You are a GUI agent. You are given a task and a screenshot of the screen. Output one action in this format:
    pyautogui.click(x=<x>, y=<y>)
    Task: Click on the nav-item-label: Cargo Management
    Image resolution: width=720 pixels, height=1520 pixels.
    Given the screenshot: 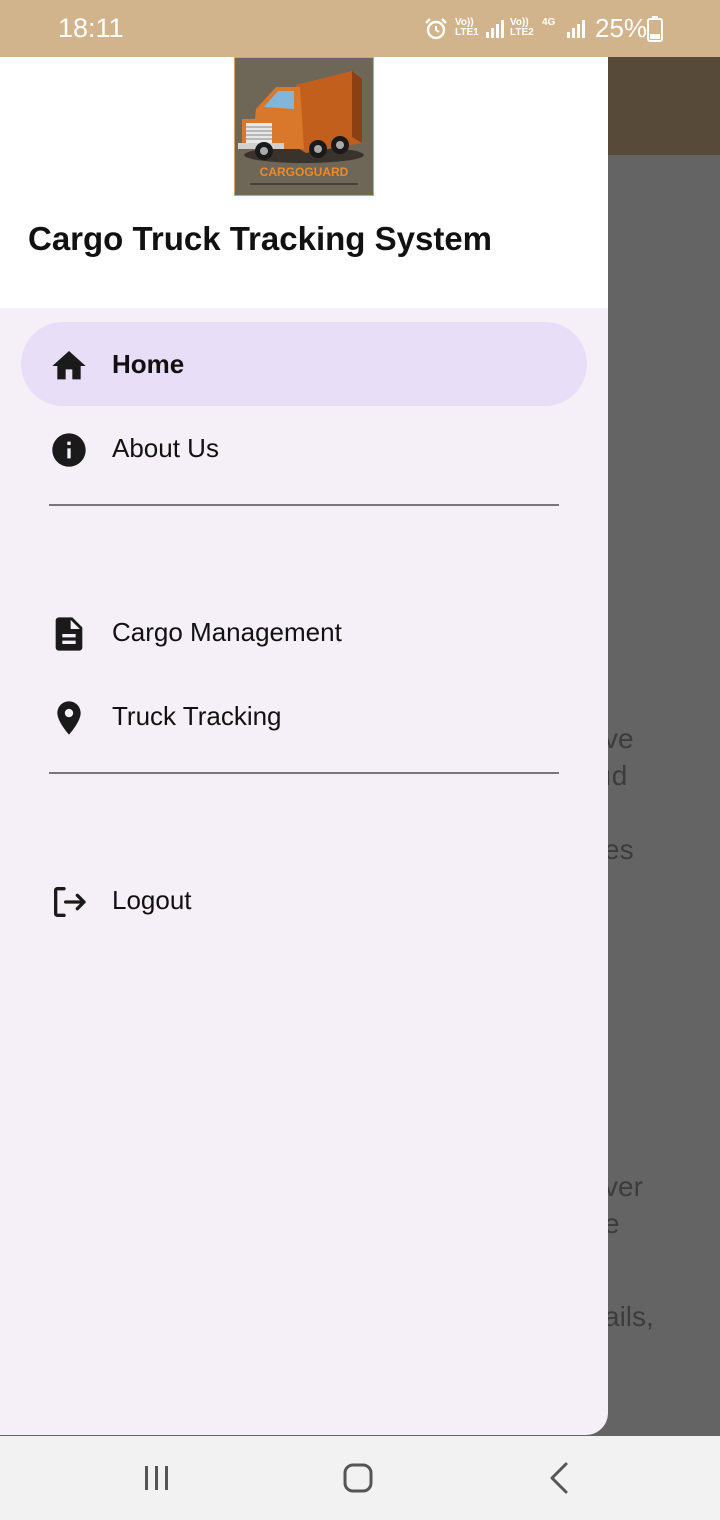 What is the action you would take?
    pyautogui.click(x=227, y=632)
    